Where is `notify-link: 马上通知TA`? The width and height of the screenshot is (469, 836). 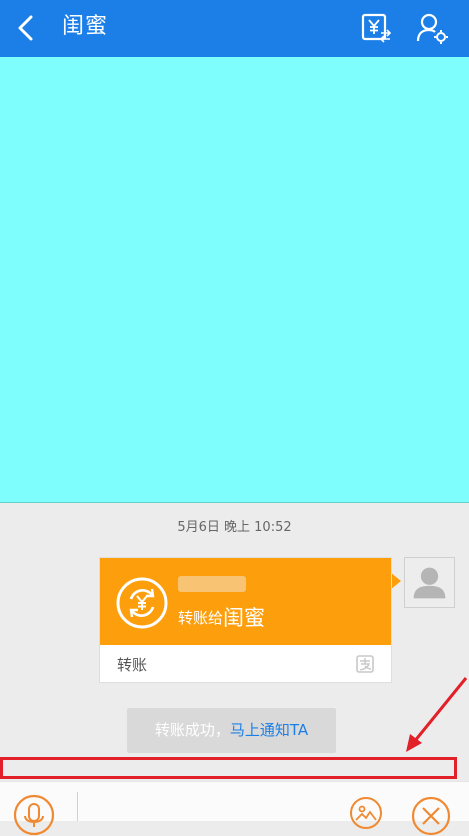
notify-link: 马上通知TA is located at coordinates (269, 730).